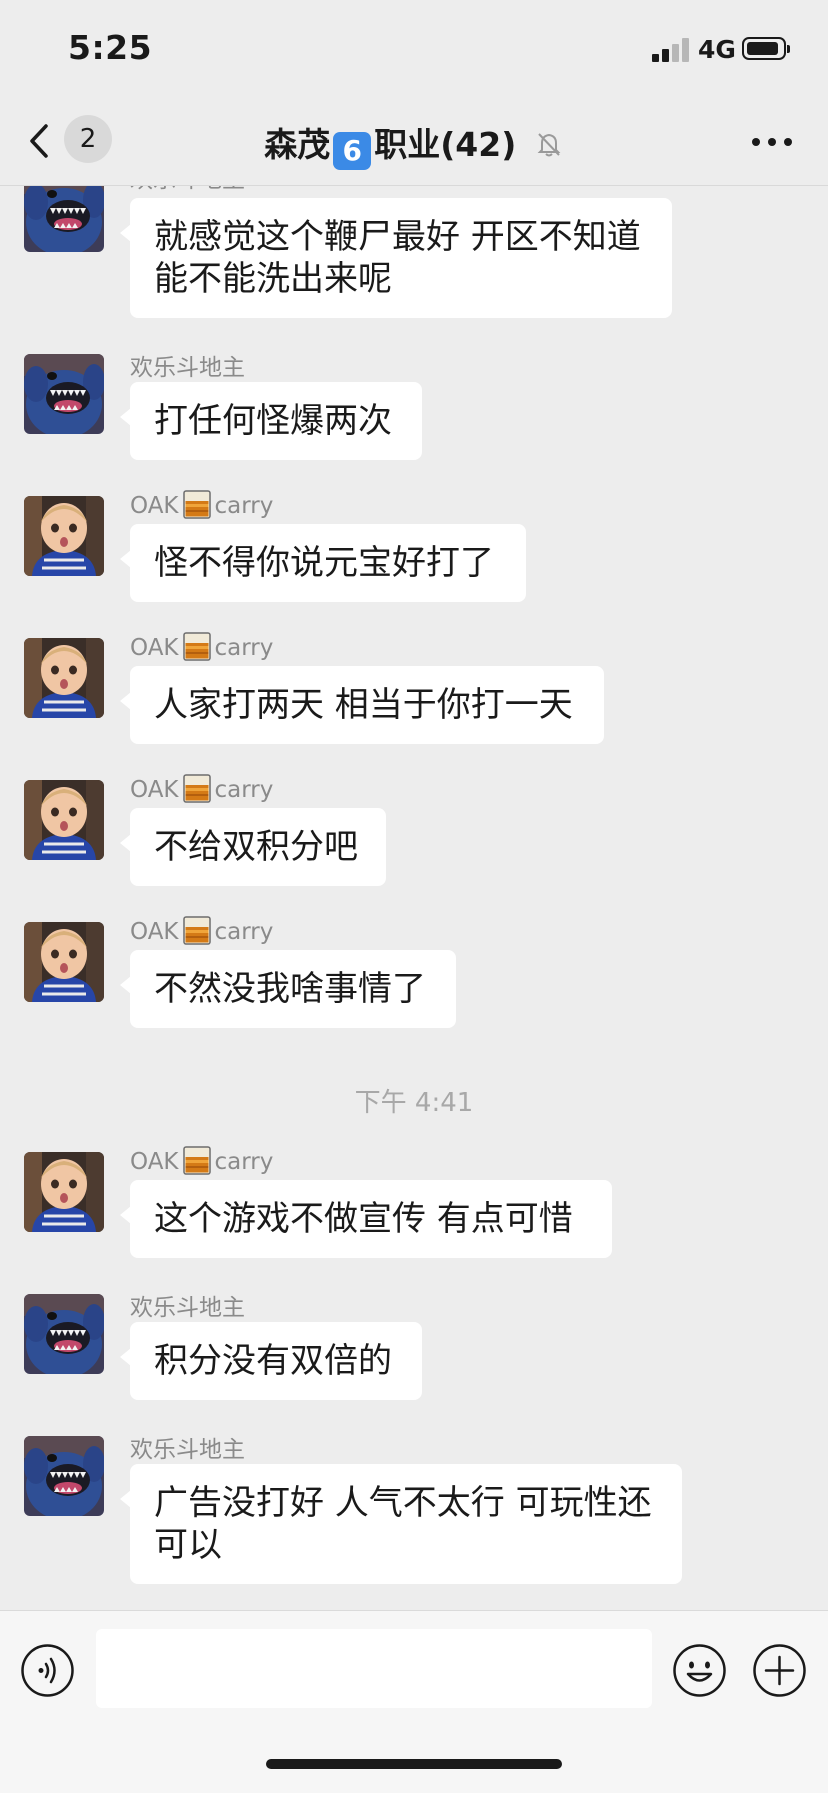 The height and width of the screenshot is (1793, 828). I want to click on more-button, so click(772, 140).